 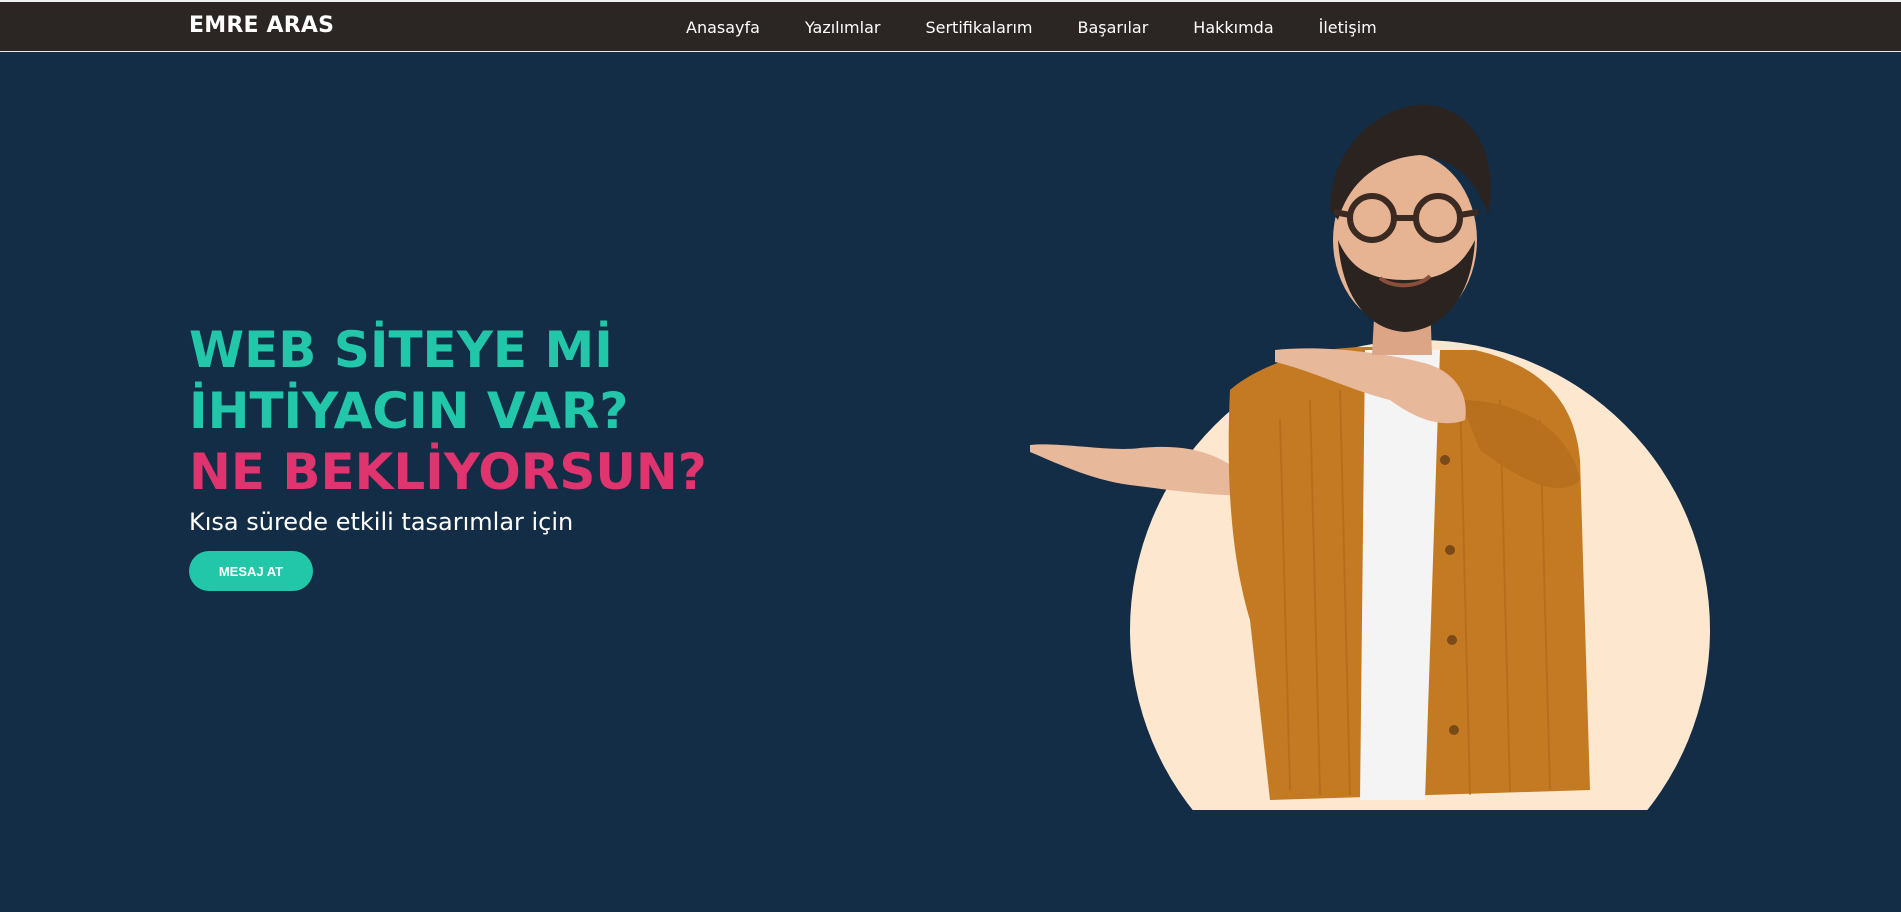 What do you see at coordinates (1233, 27) in the screenshot?
I see `nav-item-hakkimda: Hakkımda` at bounding box center [1233, 27].